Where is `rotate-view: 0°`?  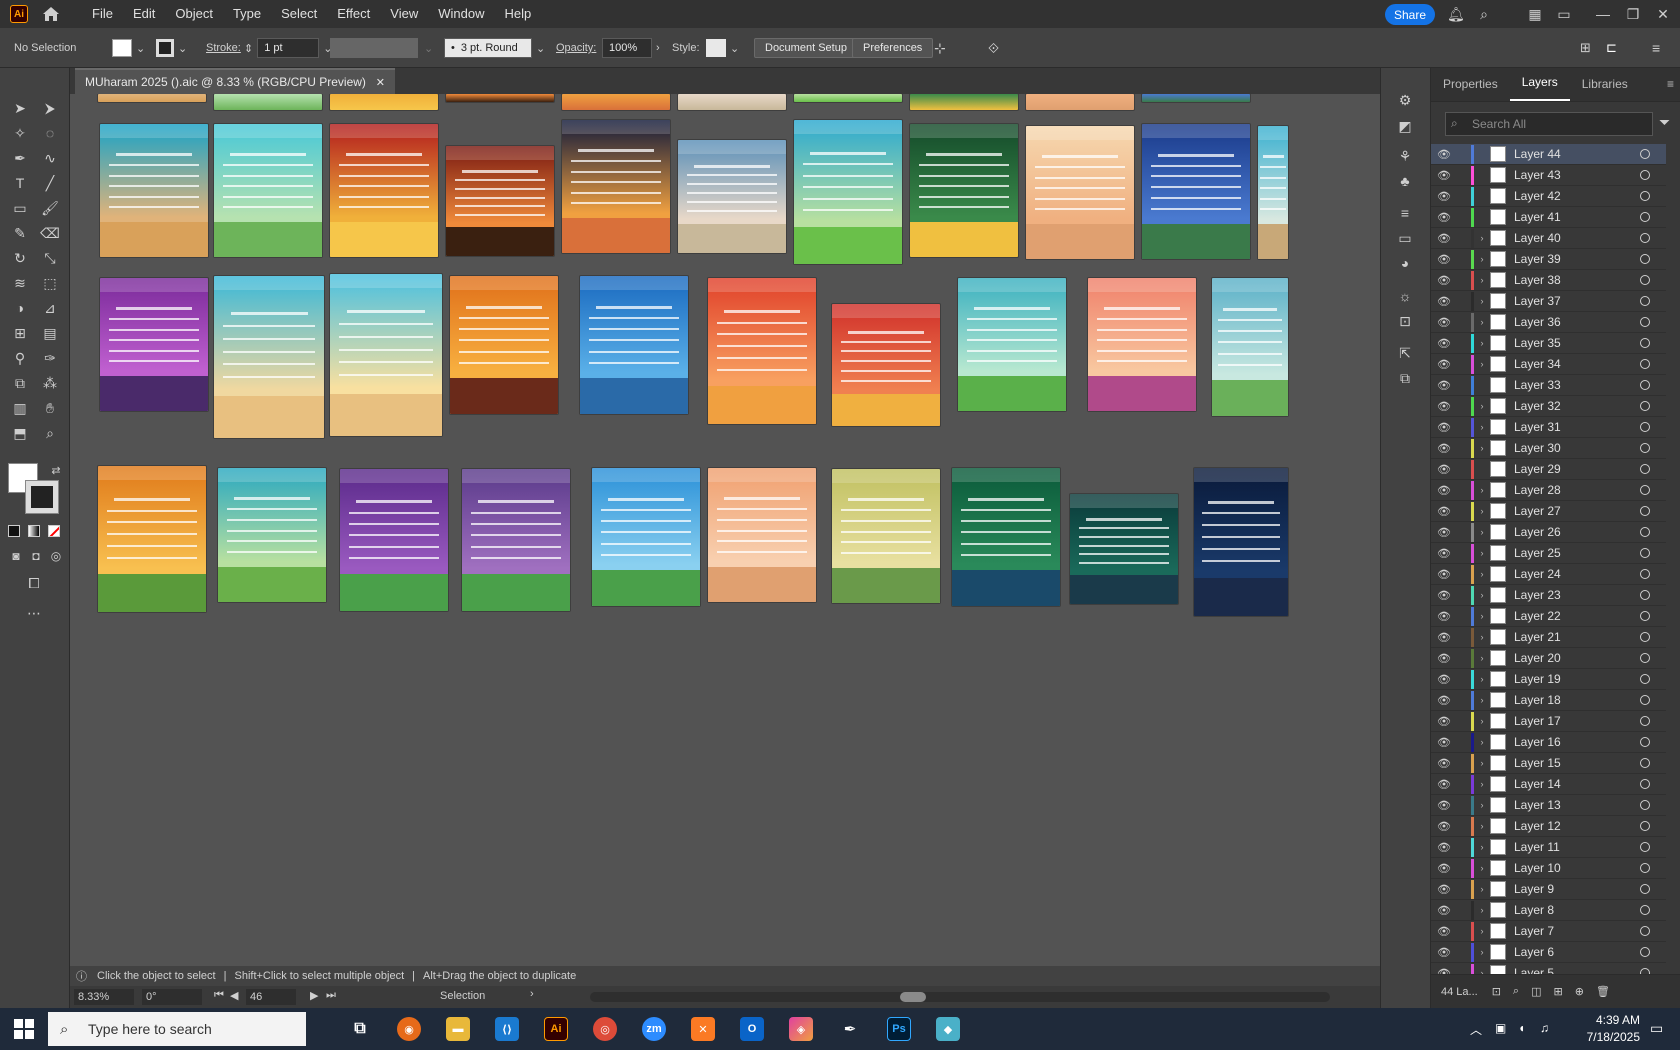
rotate-view: 0° is located at coordinates (172, 997).